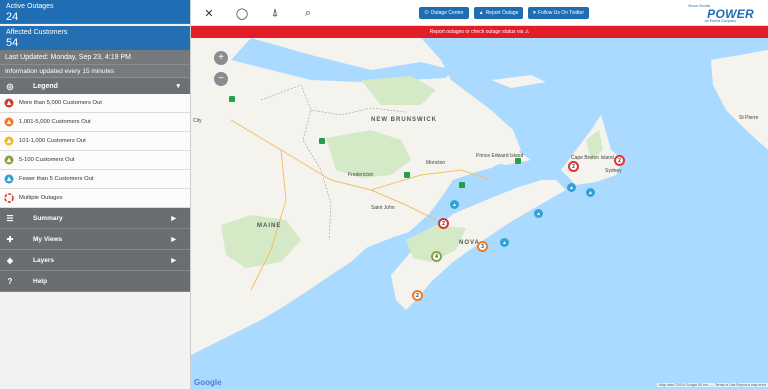 This screenshot has width=768, height=389. What do you see at coordinates (56, 179) in the screenshot?
I see `legend-label: Fewer than 5 Customers Out` at bounding box center [56, 179].